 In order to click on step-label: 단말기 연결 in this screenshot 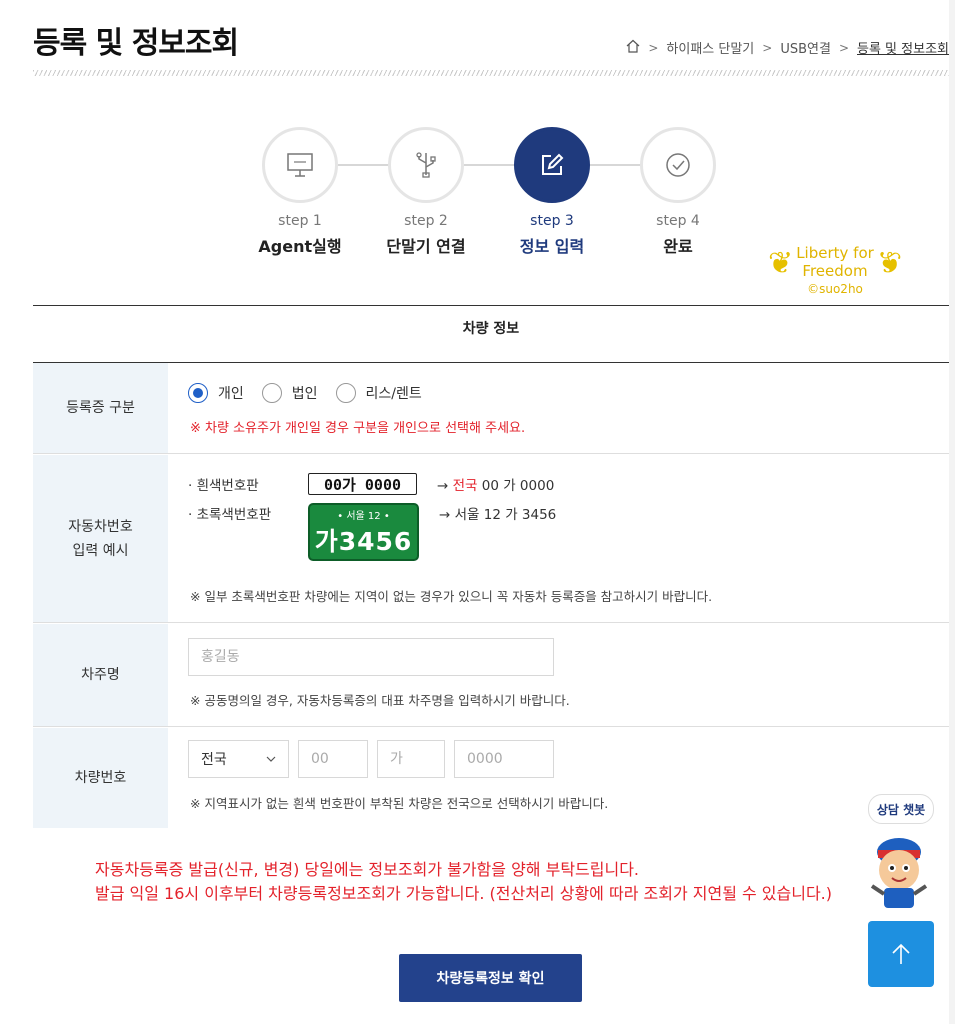, I will do `click(426, 246)`.